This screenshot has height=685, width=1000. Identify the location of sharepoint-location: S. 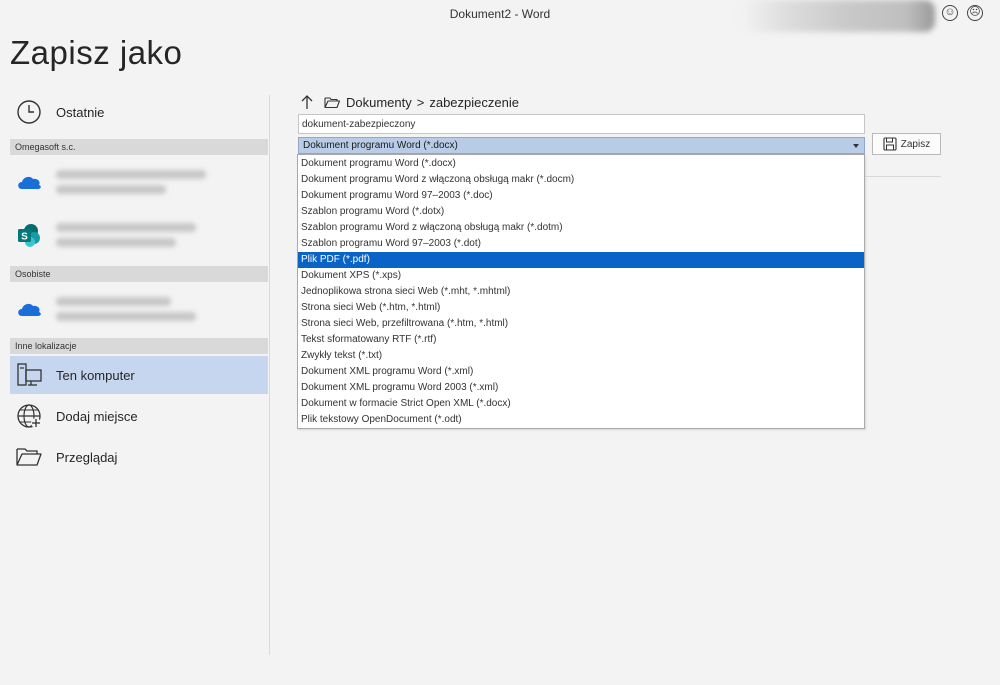
(139, 235).